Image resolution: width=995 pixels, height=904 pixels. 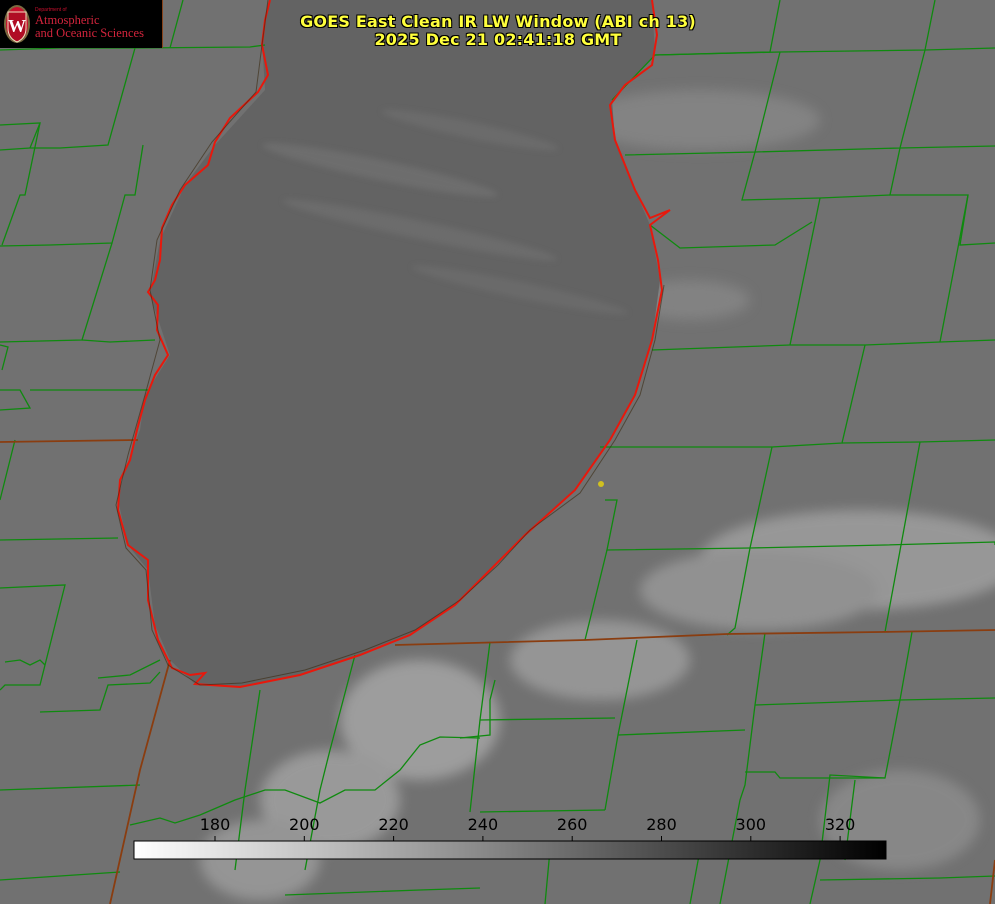 I want to click on colorbar-gradient, so click(x=510, y=850).